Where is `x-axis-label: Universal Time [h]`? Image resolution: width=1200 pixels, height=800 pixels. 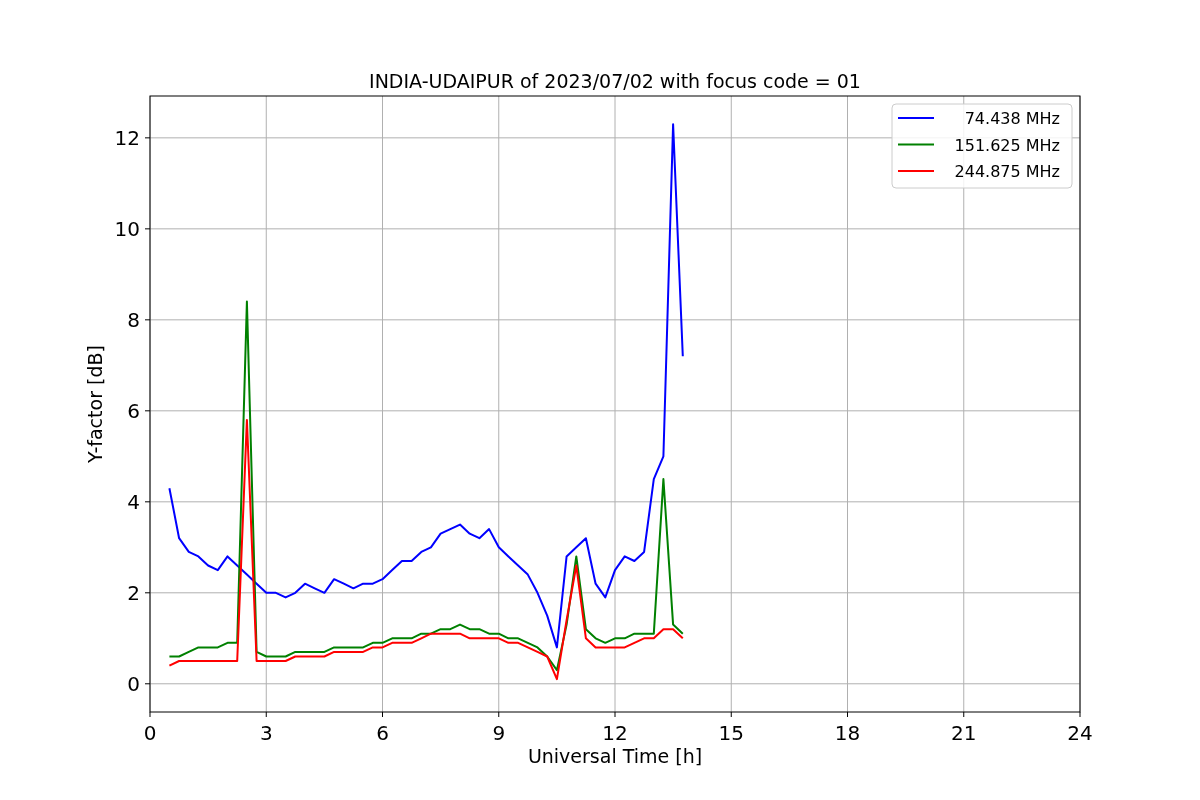
x-axis-label: Universal Time [h] is located at coordinates (615, 756).